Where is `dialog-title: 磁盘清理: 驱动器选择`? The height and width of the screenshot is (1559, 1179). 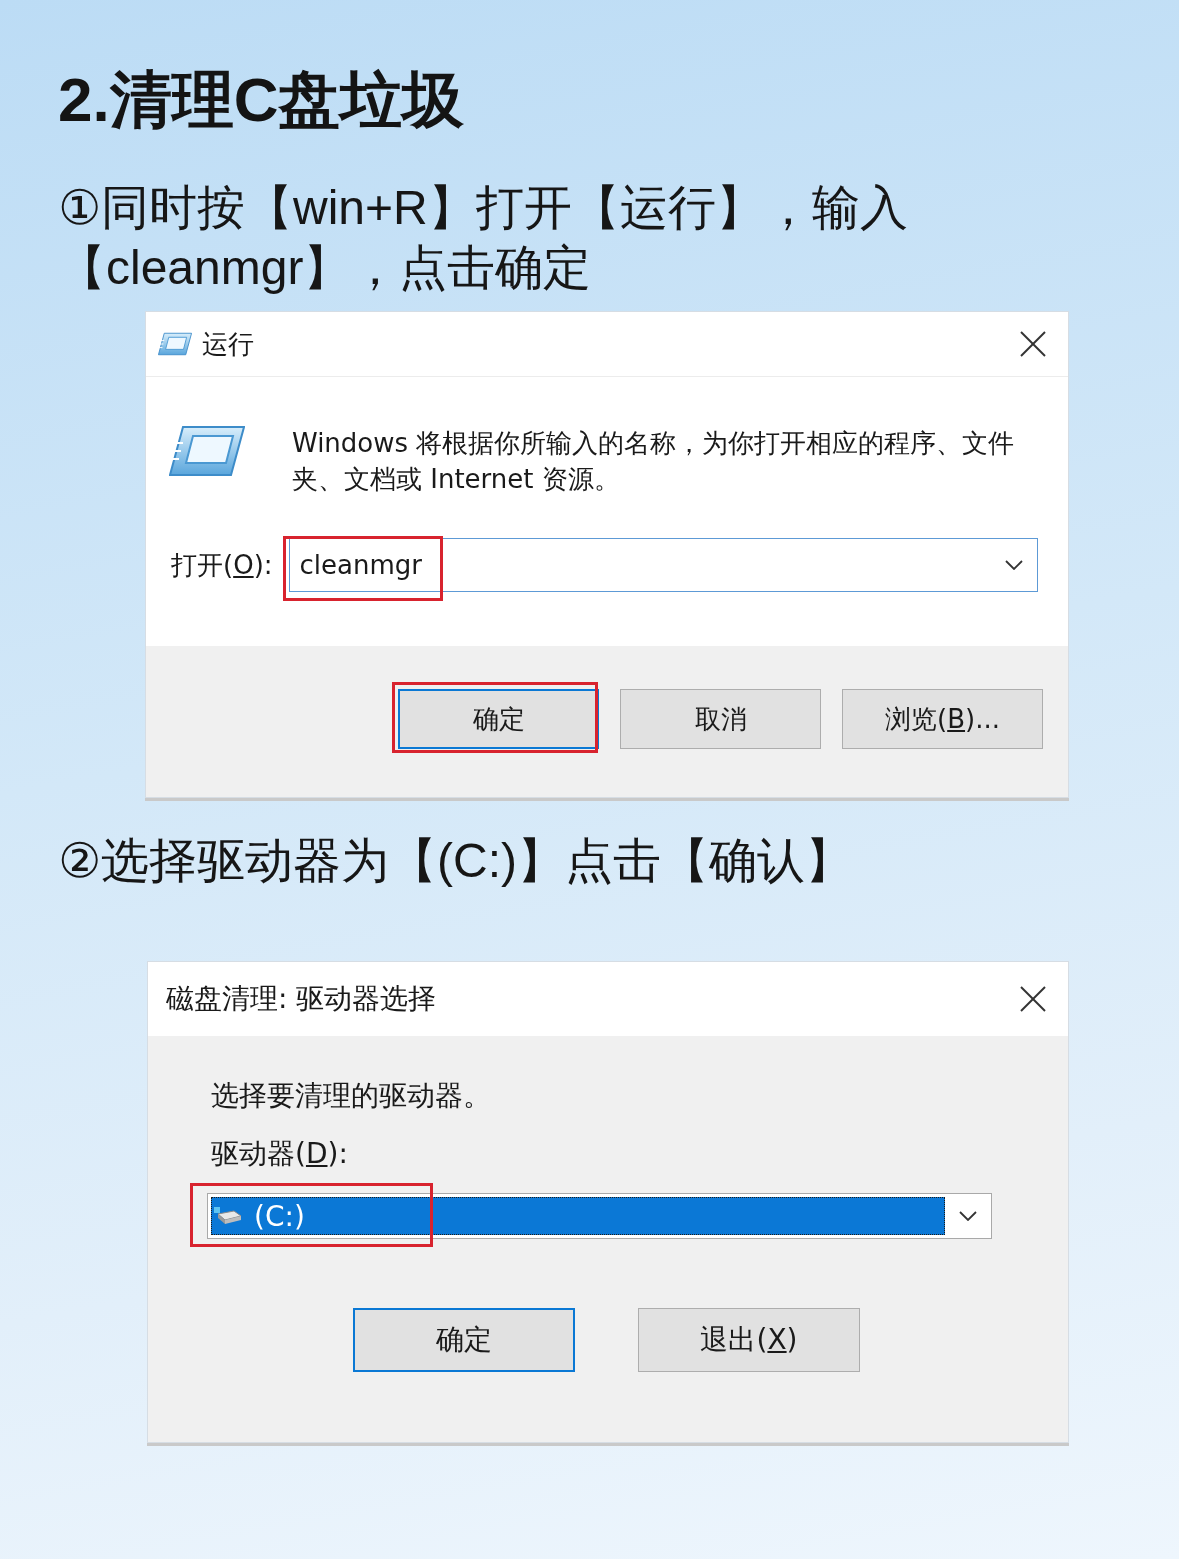 dialog-title: 磁盘清理: 驱动器选择 is located at coordinates (302, 998).